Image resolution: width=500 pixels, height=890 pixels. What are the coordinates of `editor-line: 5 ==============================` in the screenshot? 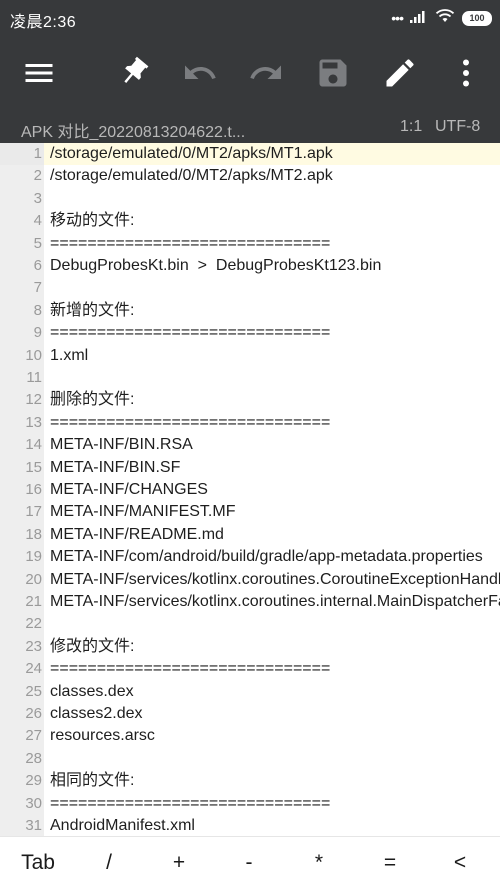 It's located at (250, 244).